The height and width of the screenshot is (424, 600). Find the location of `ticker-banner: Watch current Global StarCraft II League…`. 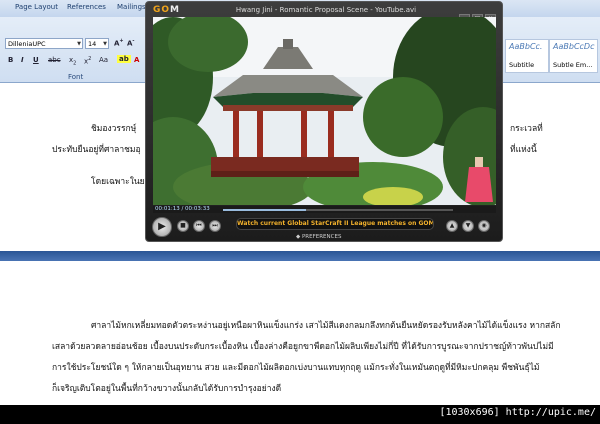

ticker-banner: Watch current Global StarCraft II League… is located at coordinates (335, 224).